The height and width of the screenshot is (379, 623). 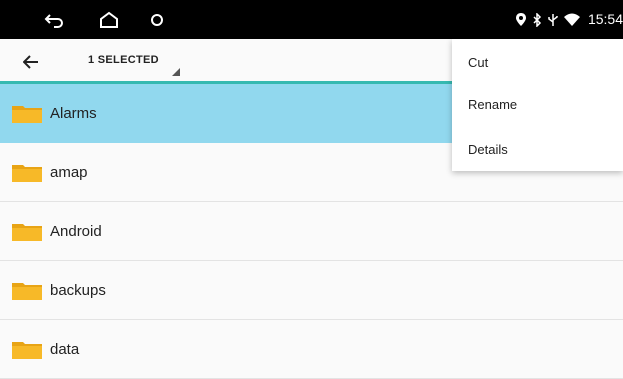 What do you see at coordinates (311, 19) in the screenshot?
I see `status-bar: 15:54` at bounding box center [311, 19].